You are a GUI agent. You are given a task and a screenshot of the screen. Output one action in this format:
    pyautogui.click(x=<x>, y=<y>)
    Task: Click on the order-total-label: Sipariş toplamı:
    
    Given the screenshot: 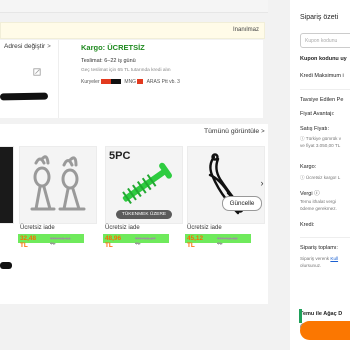 What is the action you would take?
    pyautogui.click(x=319, y=248)
    